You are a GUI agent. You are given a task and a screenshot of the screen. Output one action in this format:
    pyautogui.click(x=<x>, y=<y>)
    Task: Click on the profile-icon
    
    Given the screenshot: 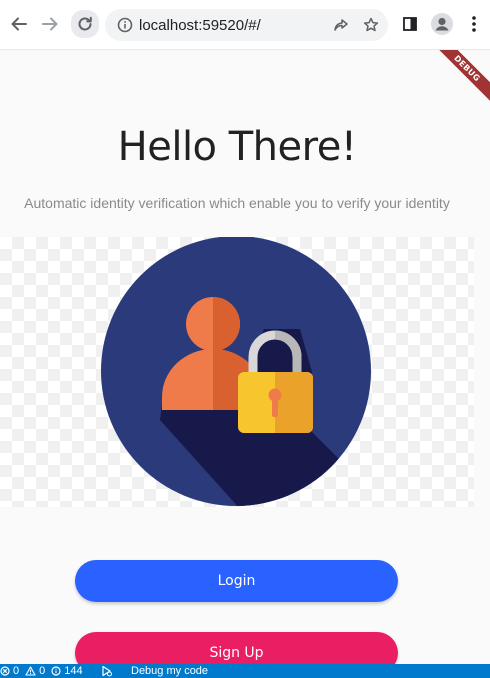 What is the action you would take?
    pyautogui.click(x=442, y=24)
    